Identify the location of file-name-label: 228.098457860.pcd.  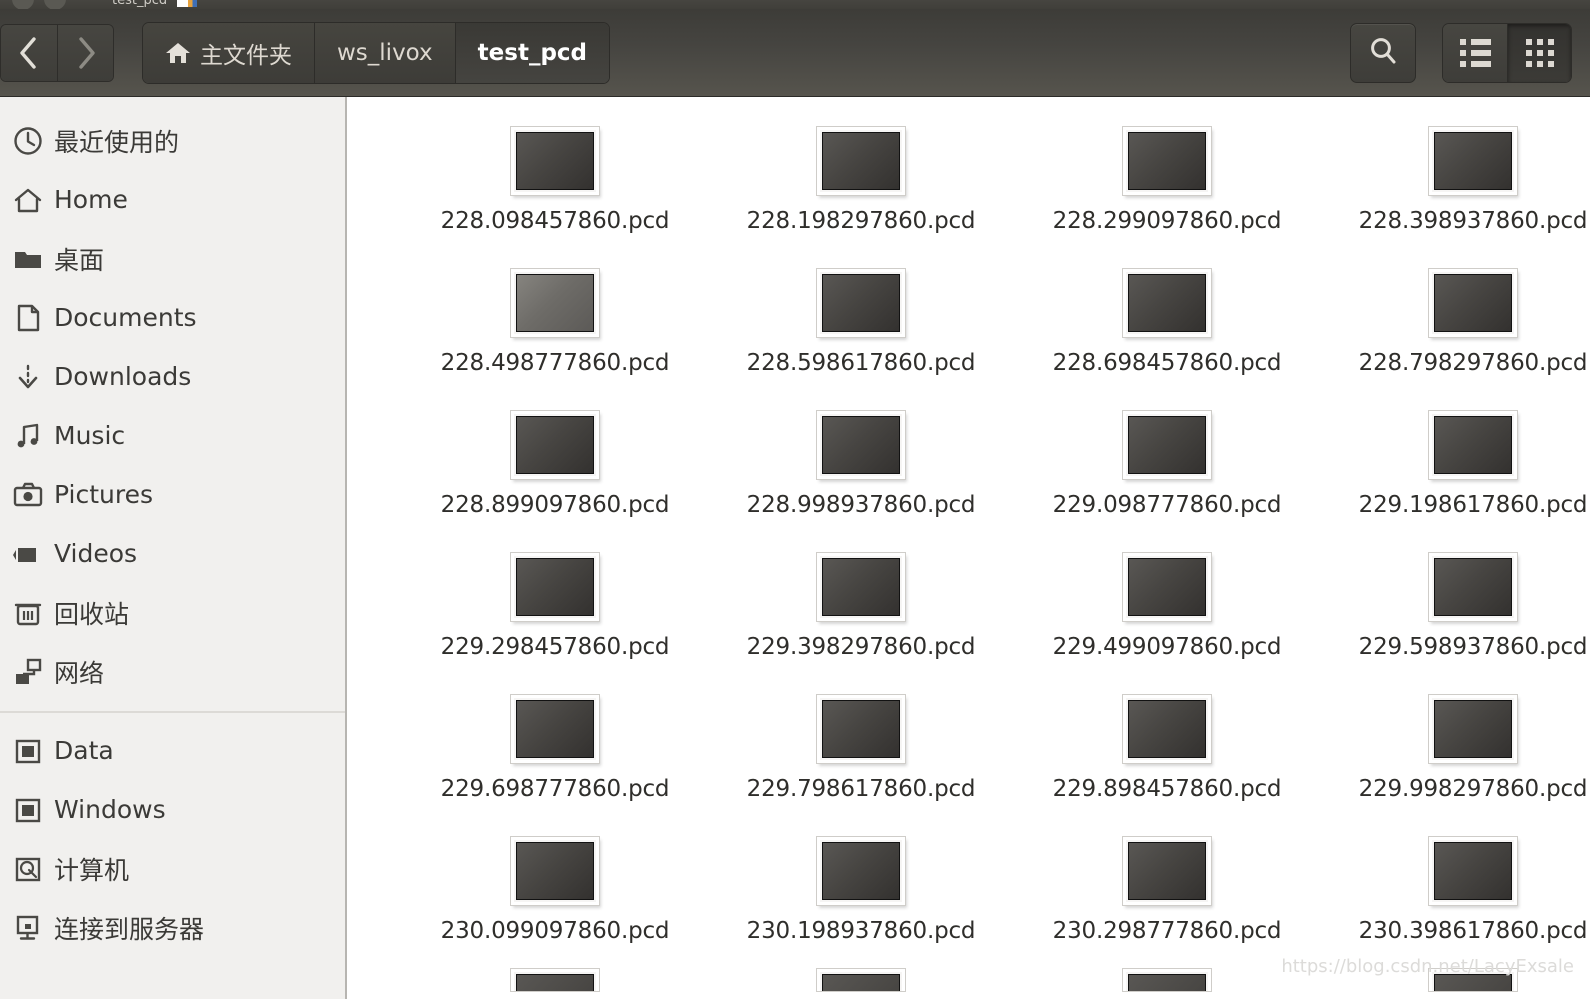
(555, 221).